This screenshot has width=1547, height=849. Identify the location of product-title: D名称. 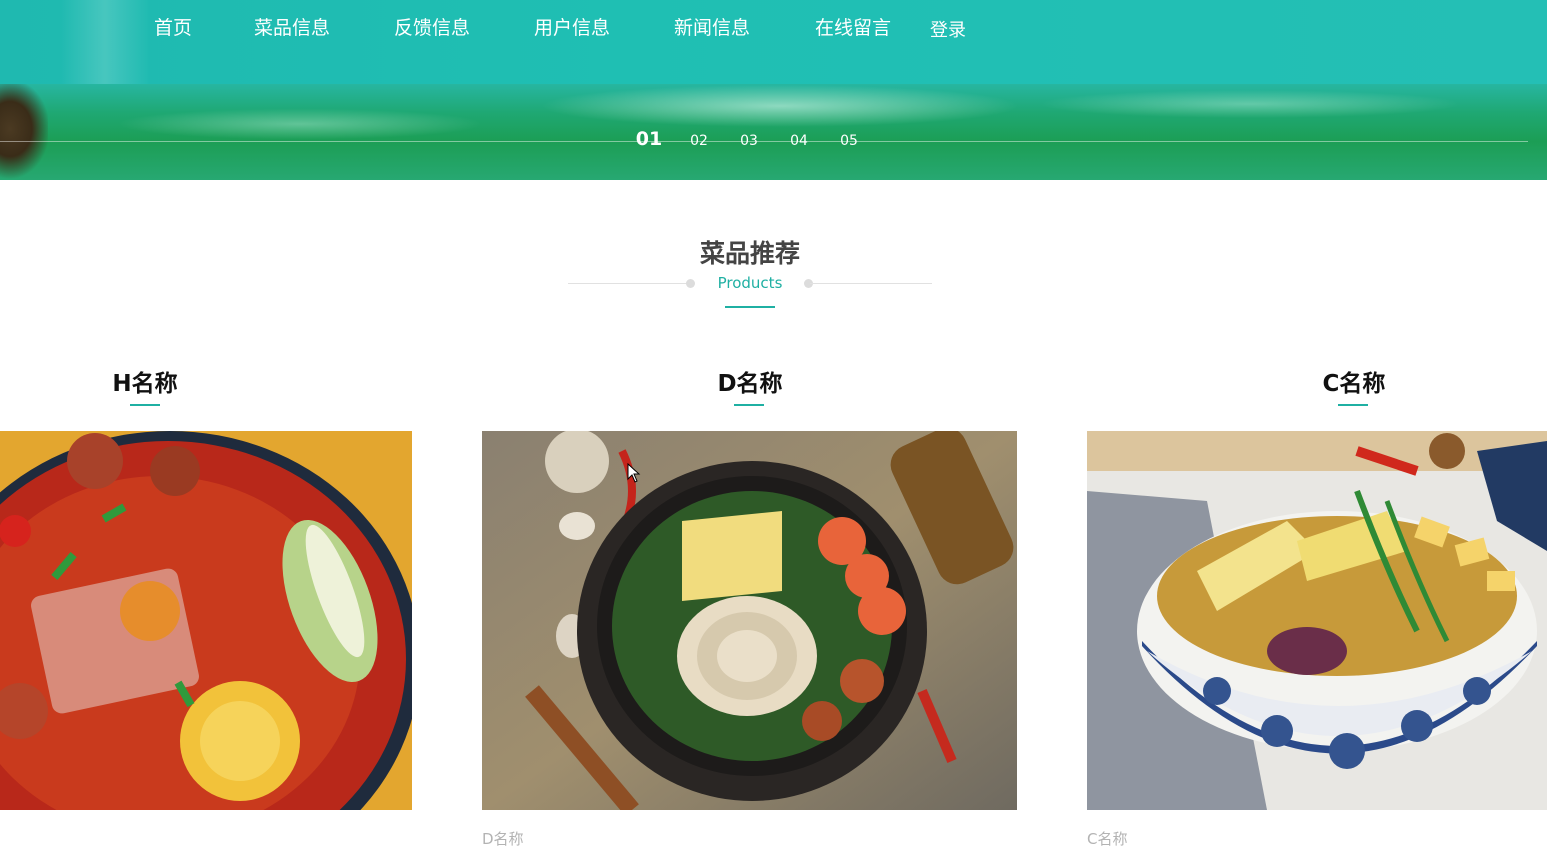
(750, 380).